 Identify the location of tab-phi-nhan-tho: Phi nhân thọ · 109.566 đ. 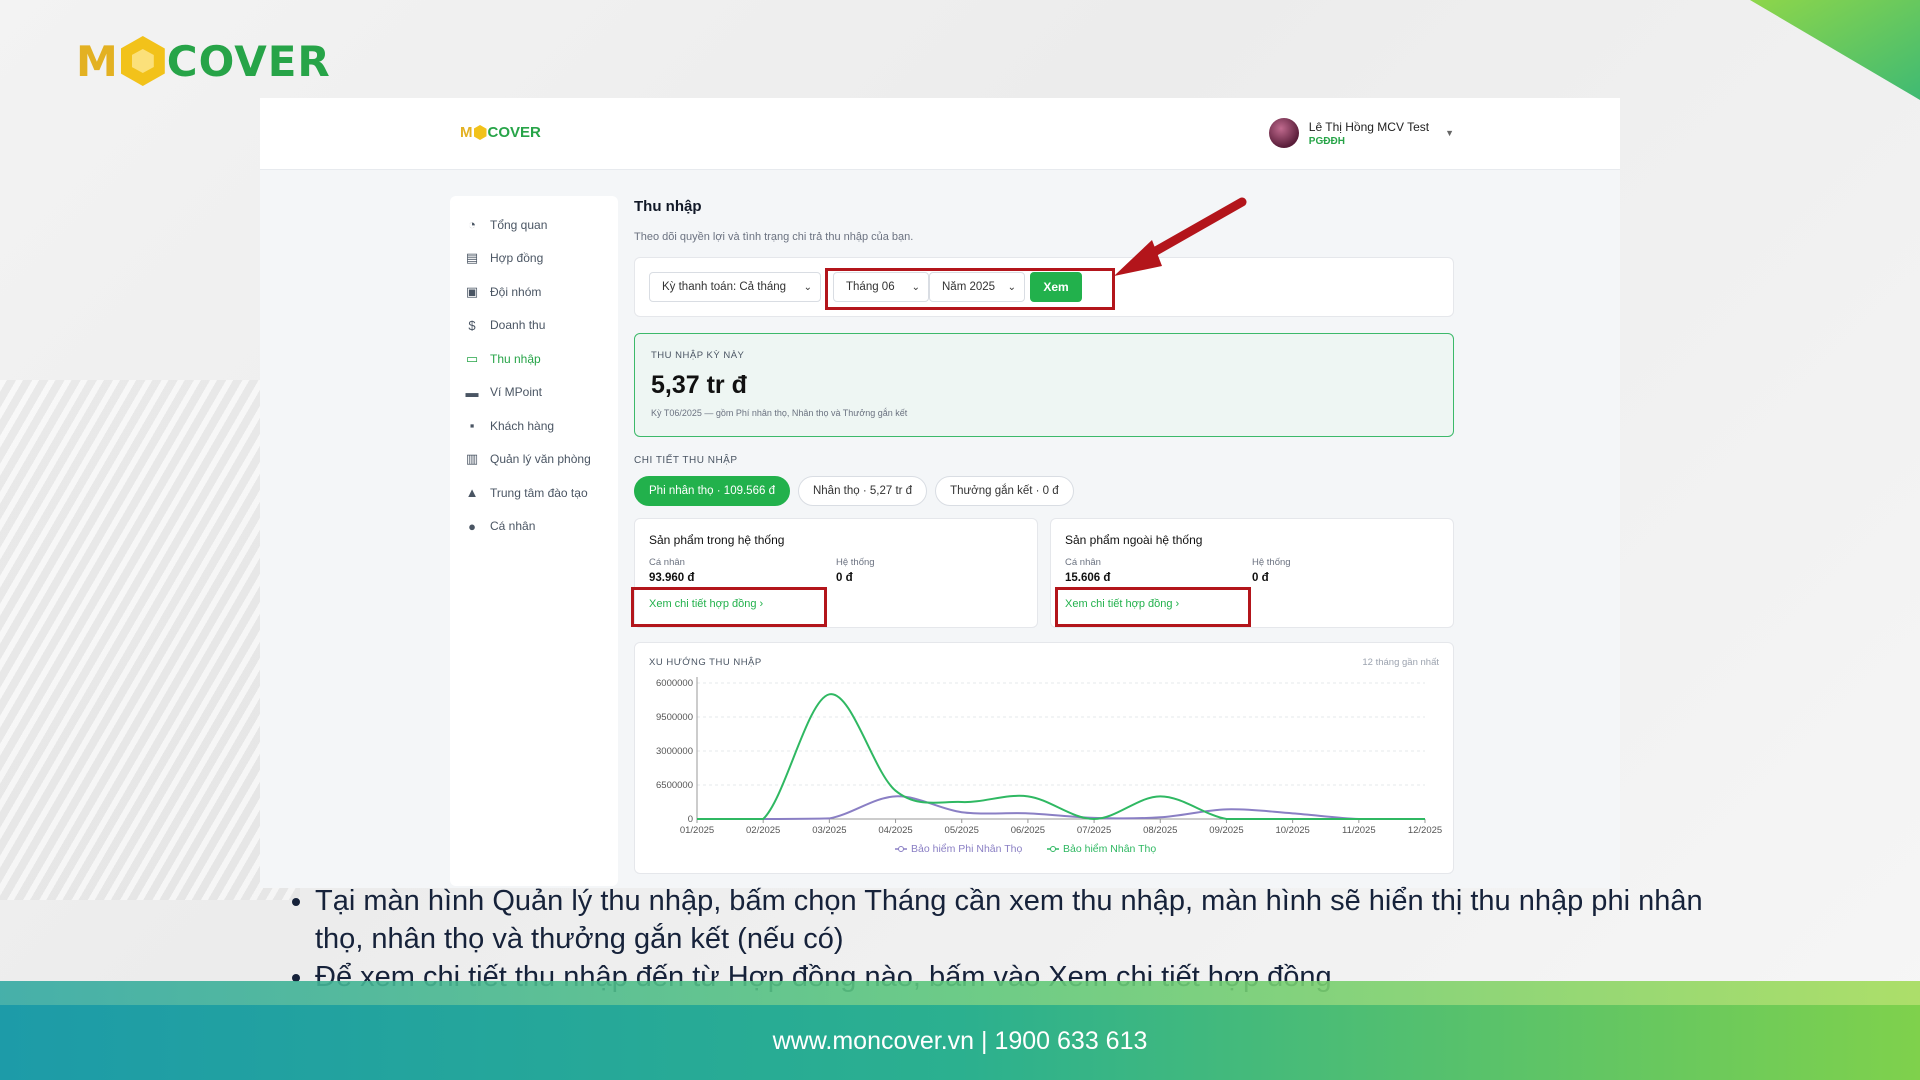
(712, 491).